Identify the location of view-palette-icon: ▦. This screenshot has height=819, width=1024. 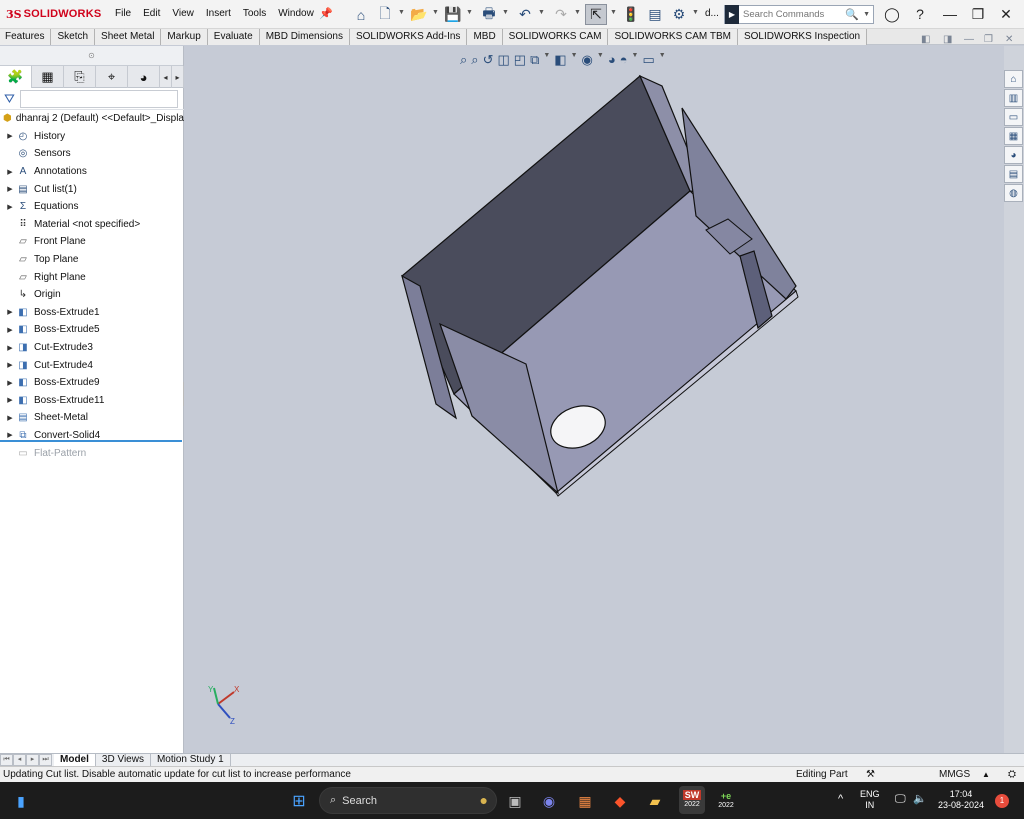
(1013, 136).